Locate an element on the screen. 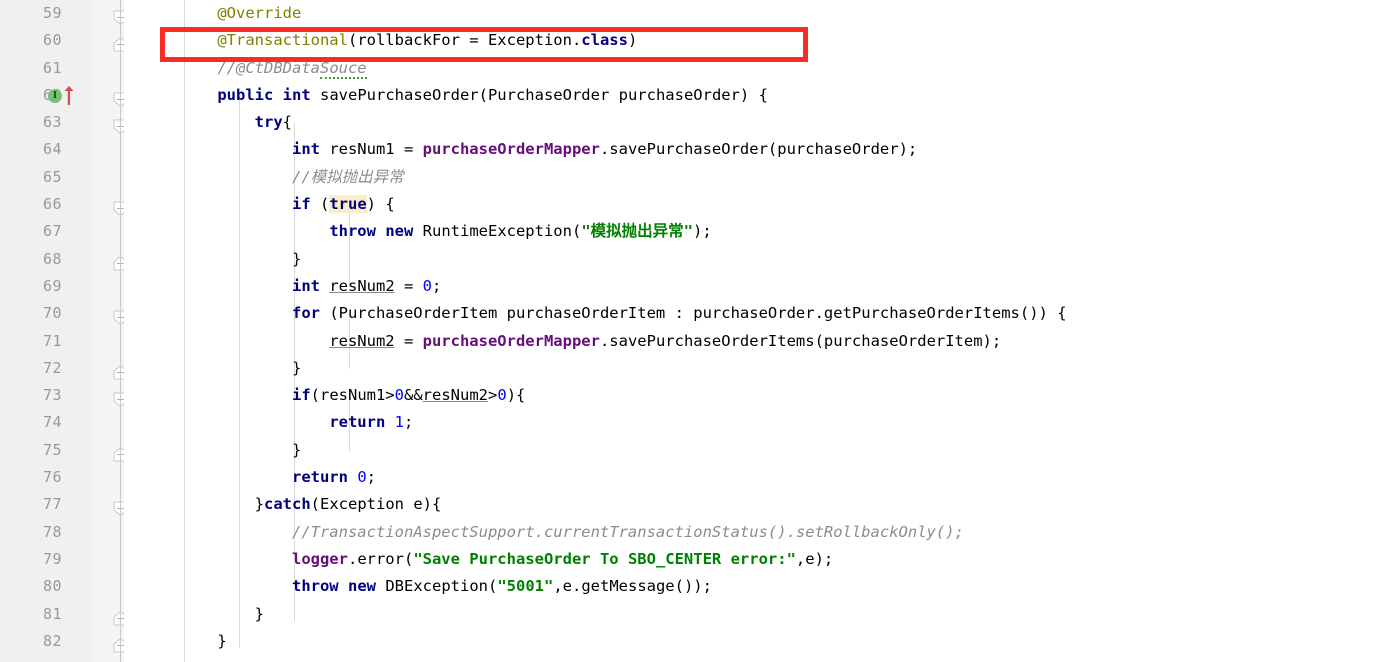  code-token: ){ is located at coordinates (516, 395).